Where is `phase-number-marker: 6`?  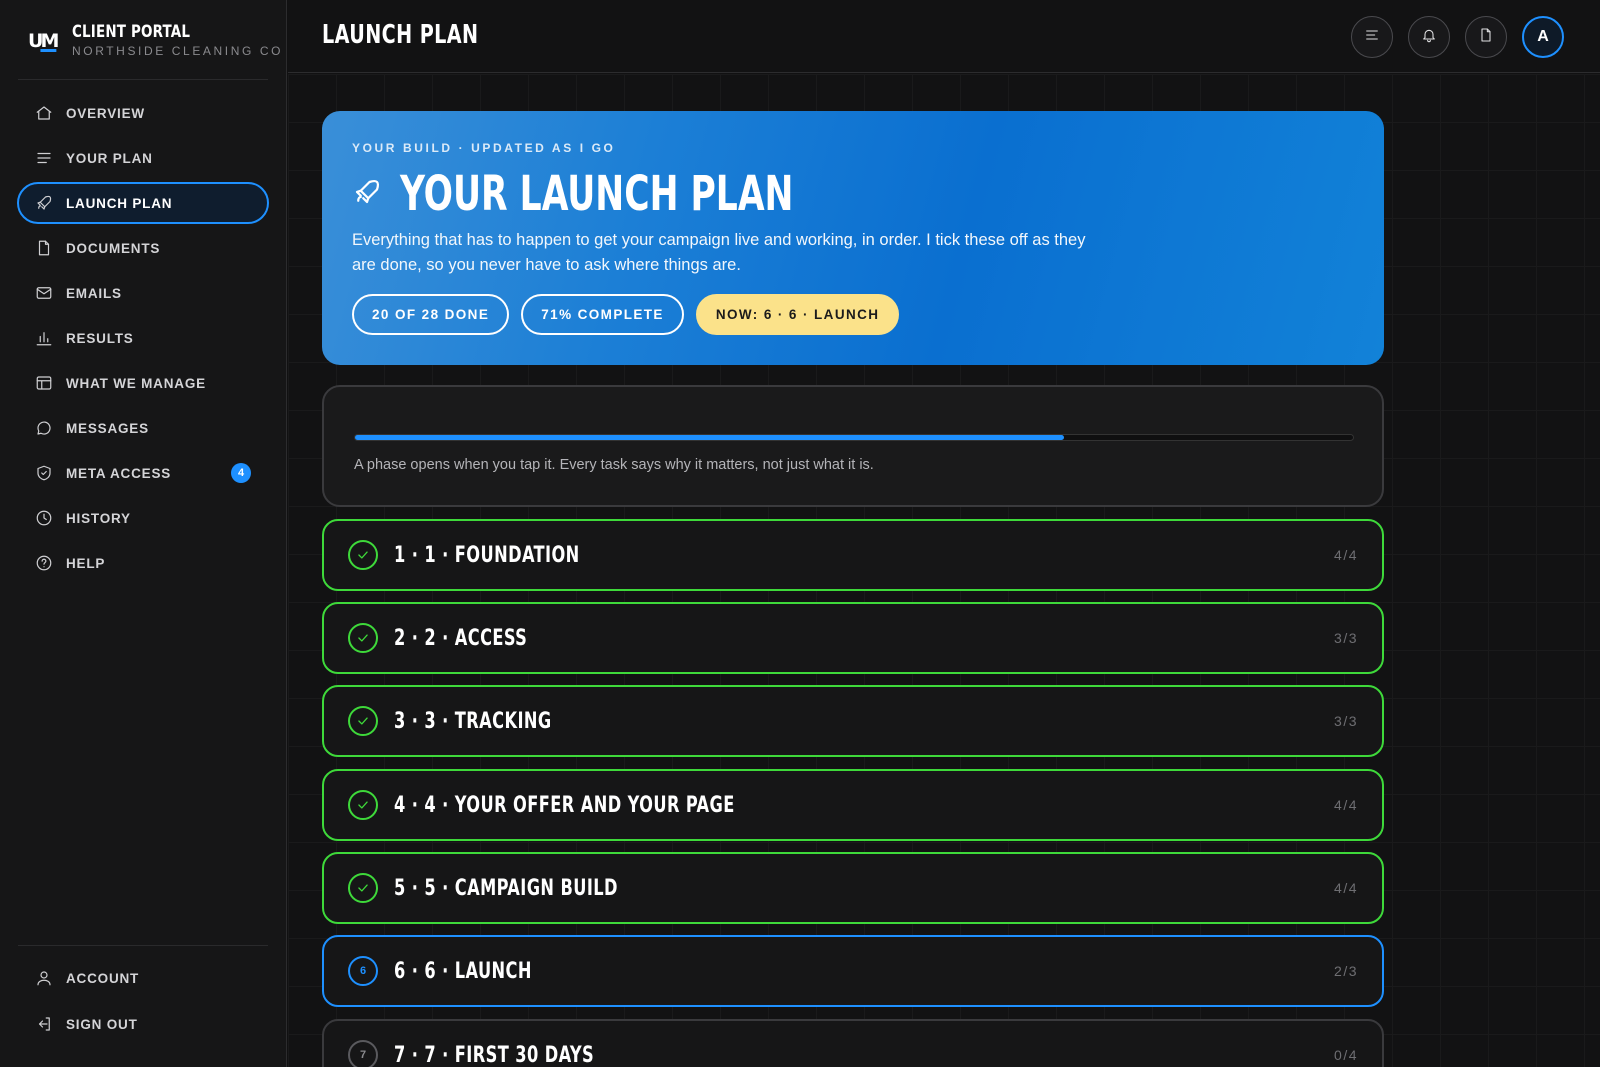 phase-number-marker: 6 is located at coordinates (363, 971).